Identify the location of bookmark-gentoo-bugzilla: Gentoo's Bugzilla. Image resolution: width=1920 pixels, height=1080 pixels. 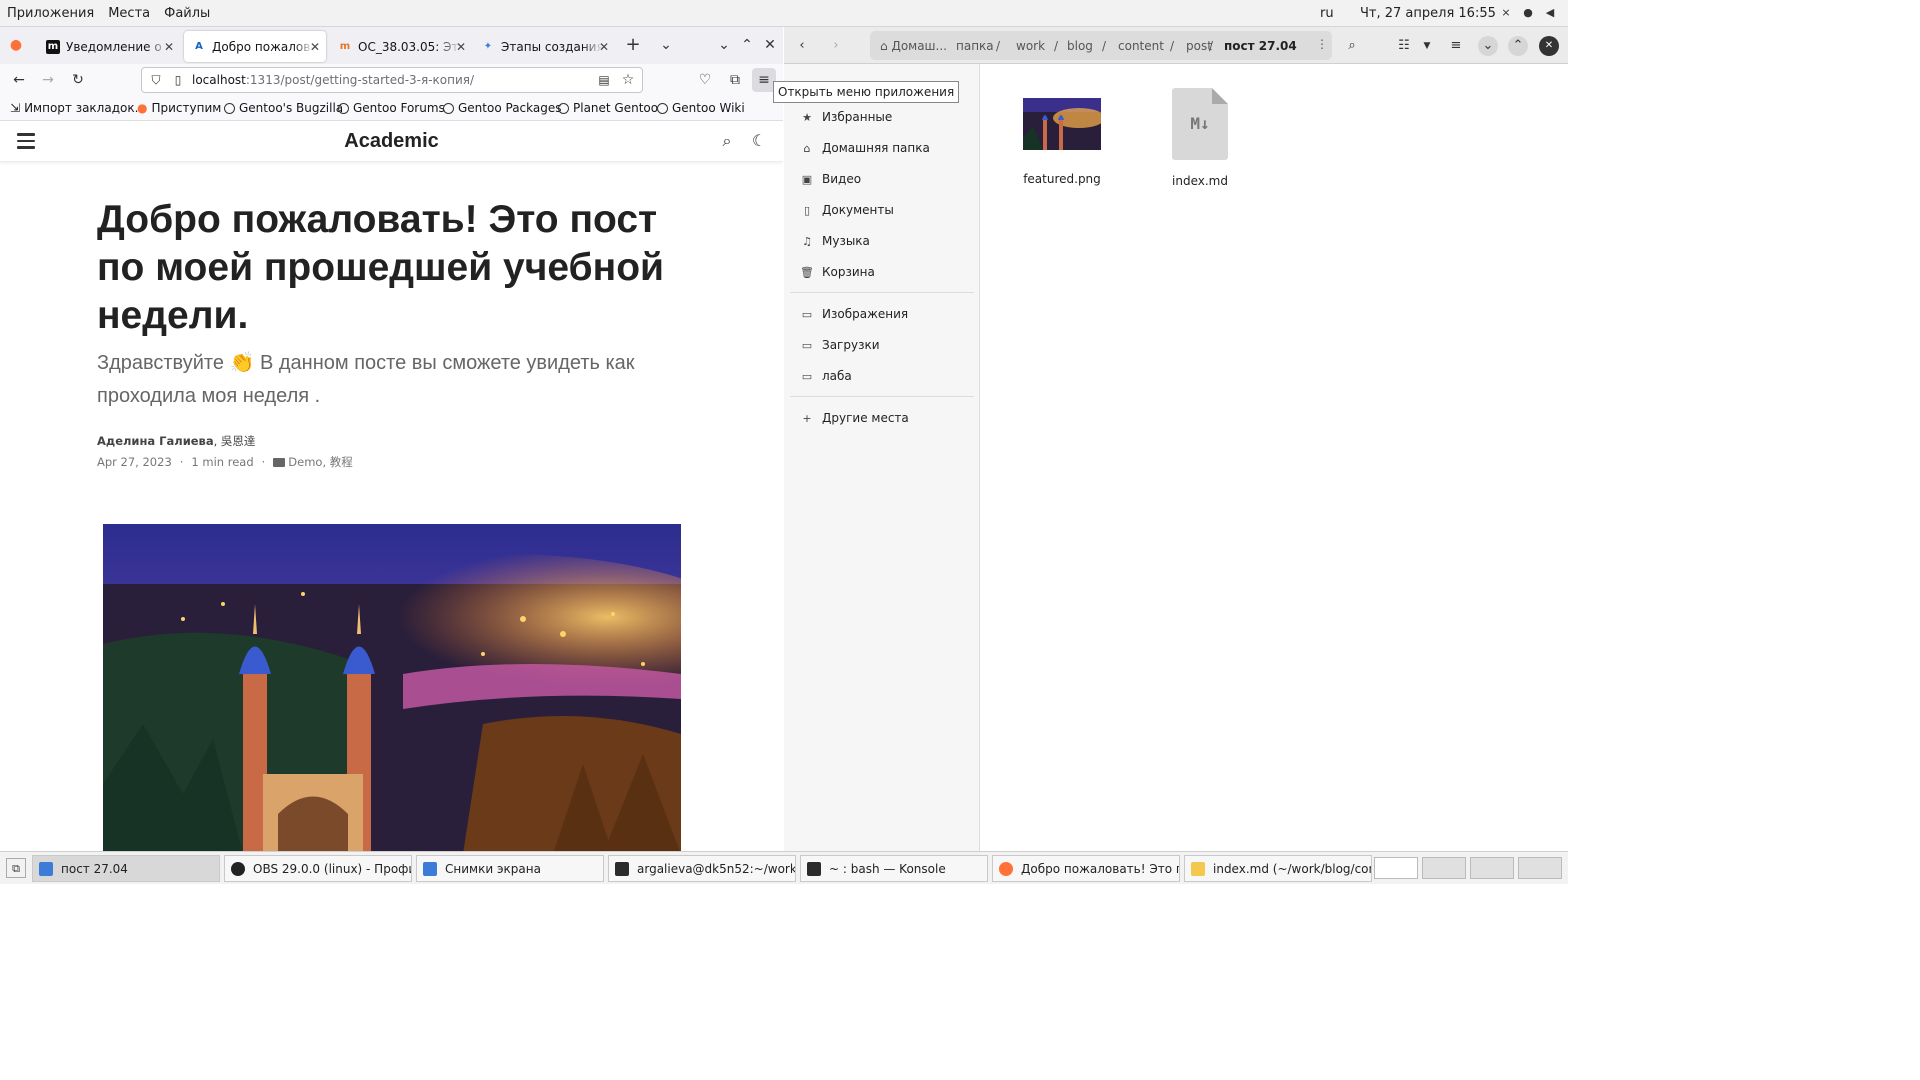
(283, 108).